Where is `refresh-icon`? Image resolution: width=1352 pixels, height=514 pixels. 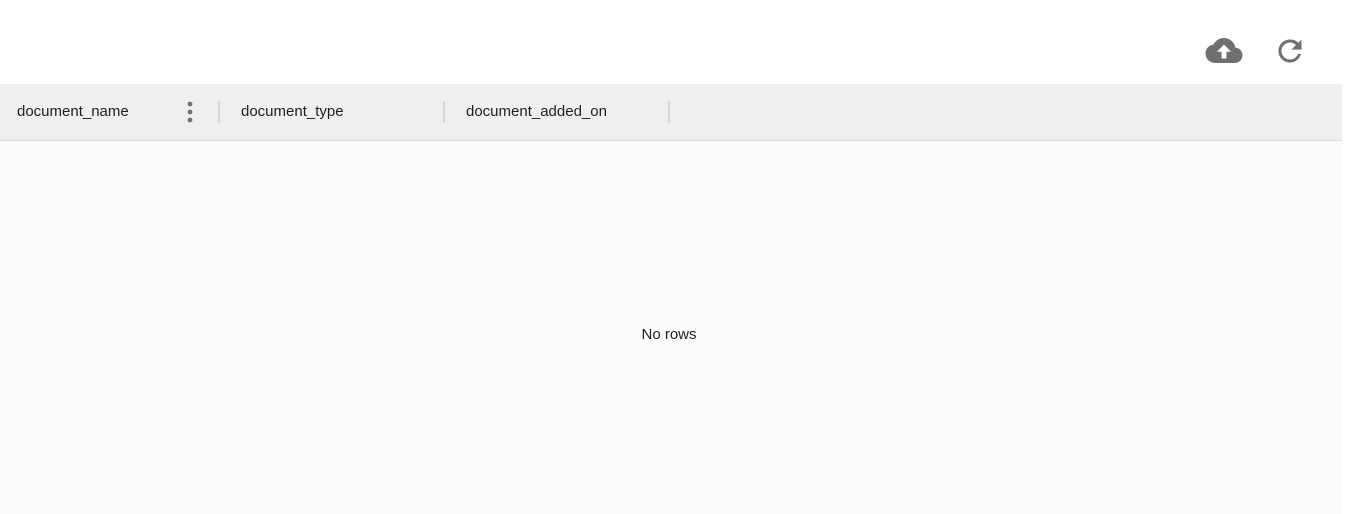
refresh-icon is located at coordinates (1290, 51).